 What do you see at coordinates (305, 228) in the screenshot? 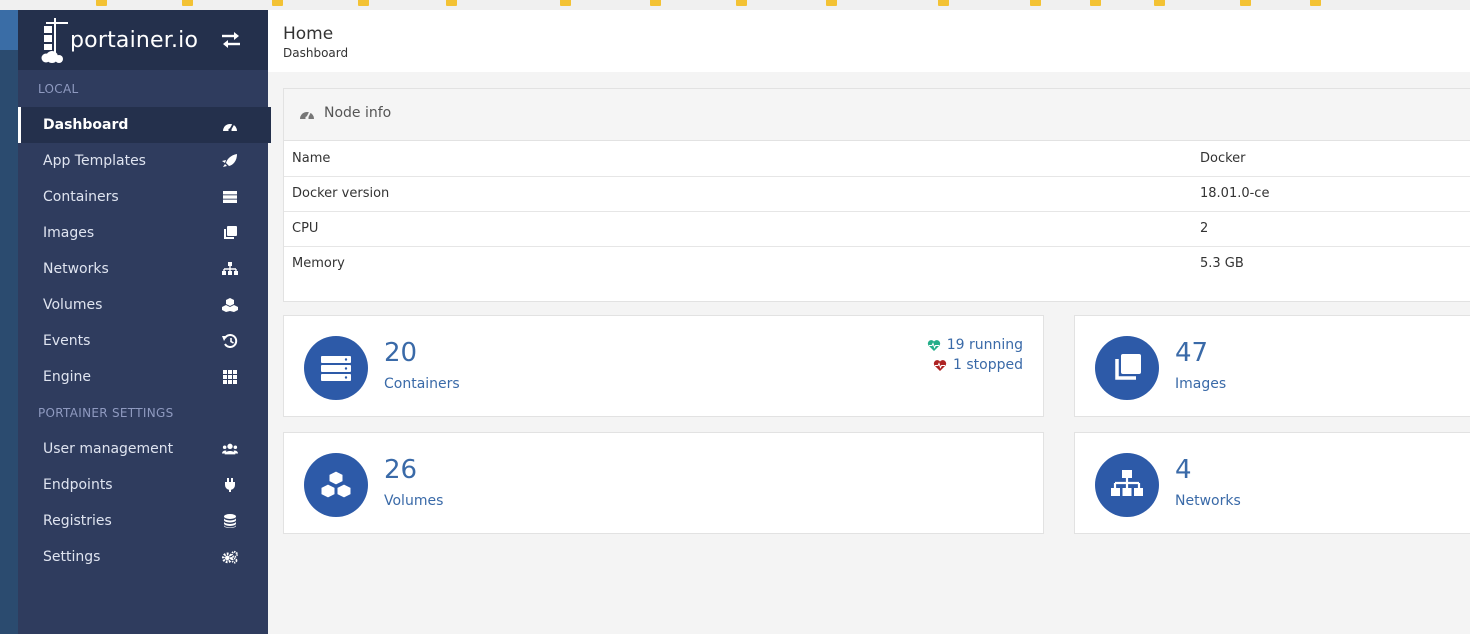
I see `row-key: CPU` at bounding box center [305, 228].